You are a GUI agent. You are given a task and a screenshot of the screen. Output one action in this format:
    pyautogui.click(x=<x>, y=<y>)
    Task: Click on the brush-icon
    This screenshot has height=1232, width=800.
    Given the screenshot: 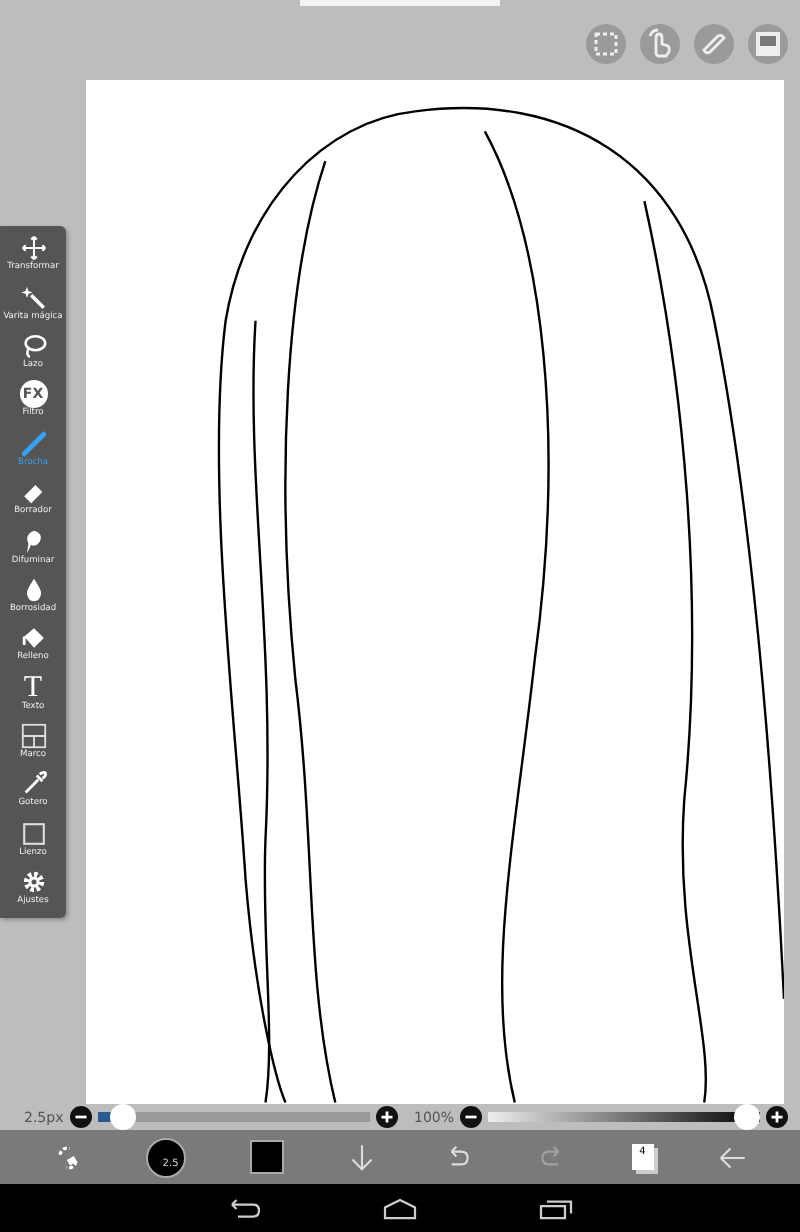 What is the action you would take?
    pyautogui.click(x=33, y=443)
    